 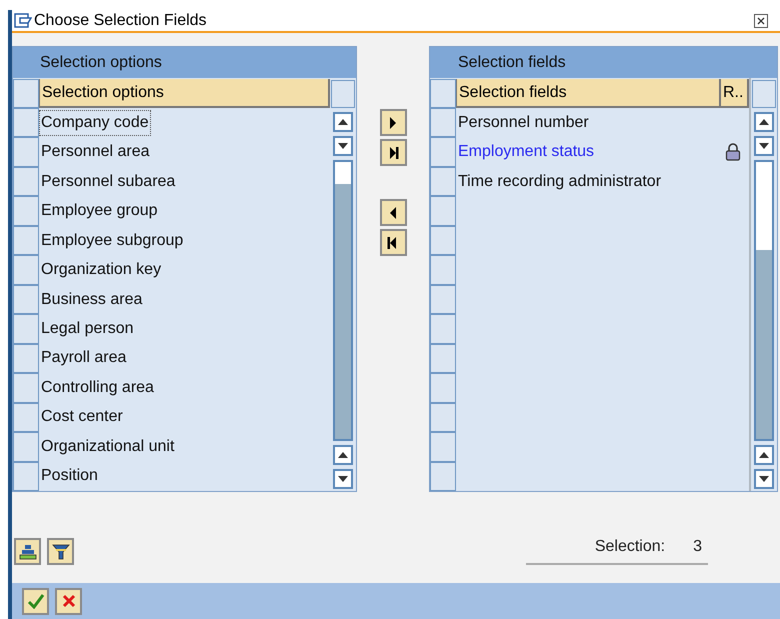 I want to click on filter-button, so click(x=60, y=551).